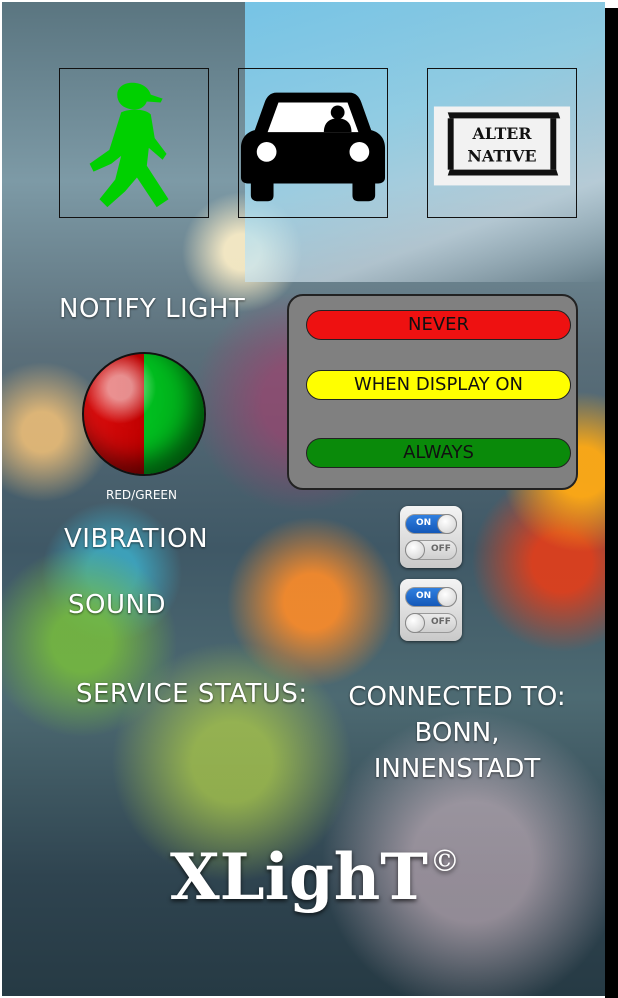 This screenshot has height=998, width=618. I want to click on status-line-3: INNENSTADT, so click(457, 769).